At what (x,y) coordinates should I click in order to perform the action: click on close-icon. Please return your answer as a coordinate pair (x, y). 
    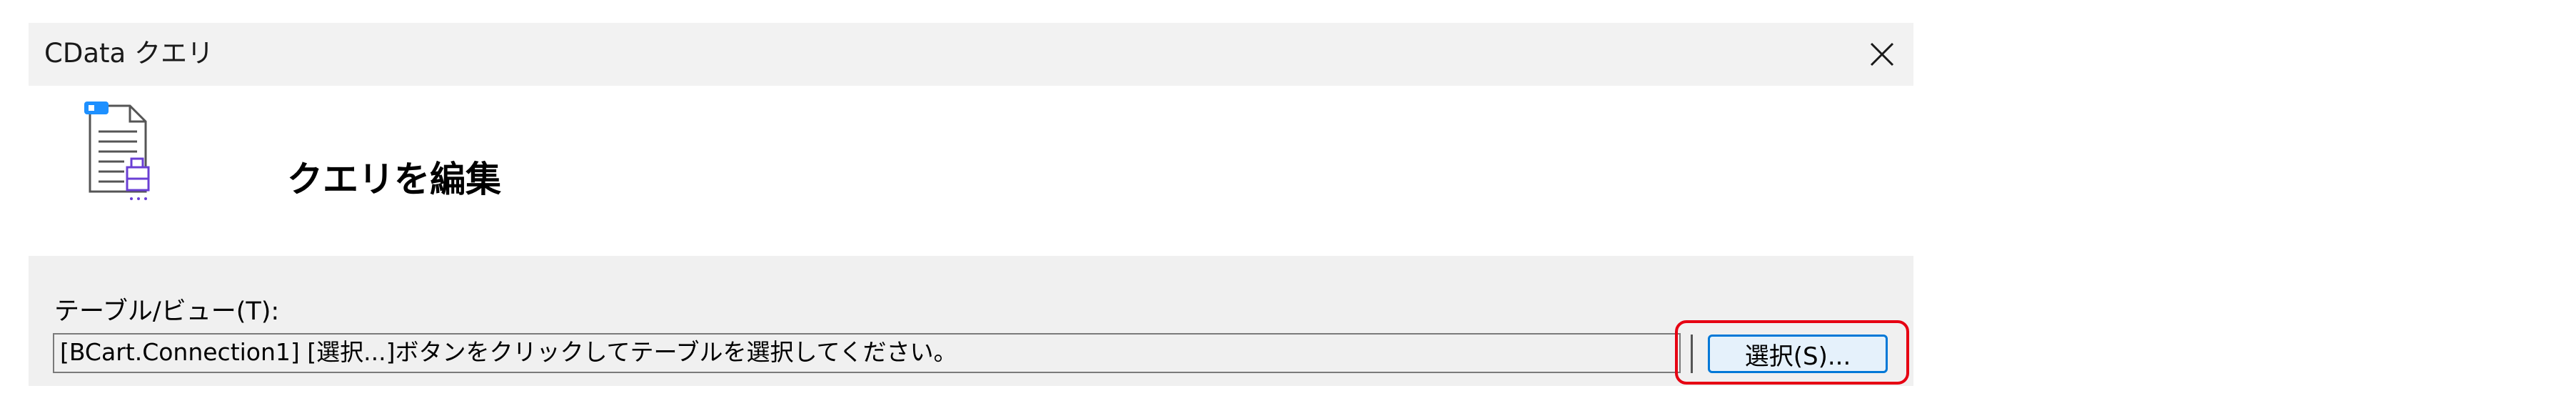
    Looking at the image, I should click on (1882, 54).